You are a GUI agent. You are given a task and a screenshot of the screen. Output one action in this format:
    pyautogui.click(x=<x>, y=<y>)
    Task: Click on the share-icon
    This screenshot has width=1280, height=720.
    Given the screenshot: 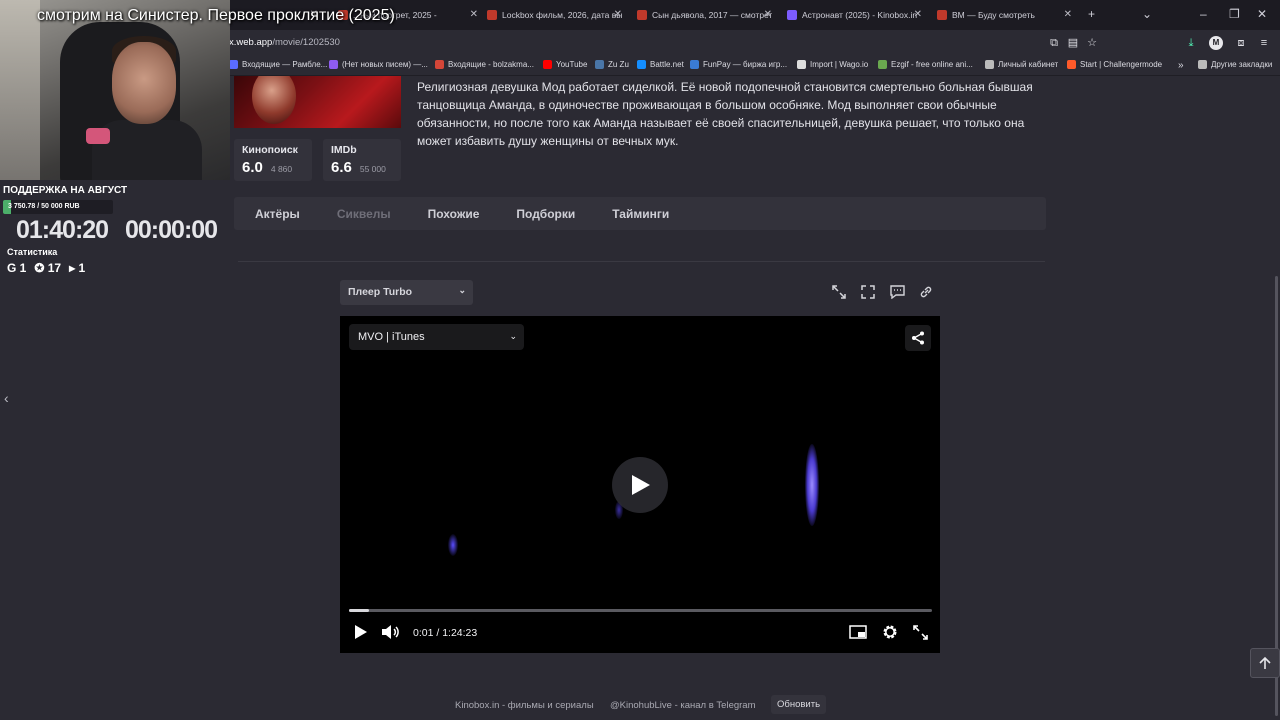 What is the action you would take?
    pyautogui.click(x=918, y=338)
    